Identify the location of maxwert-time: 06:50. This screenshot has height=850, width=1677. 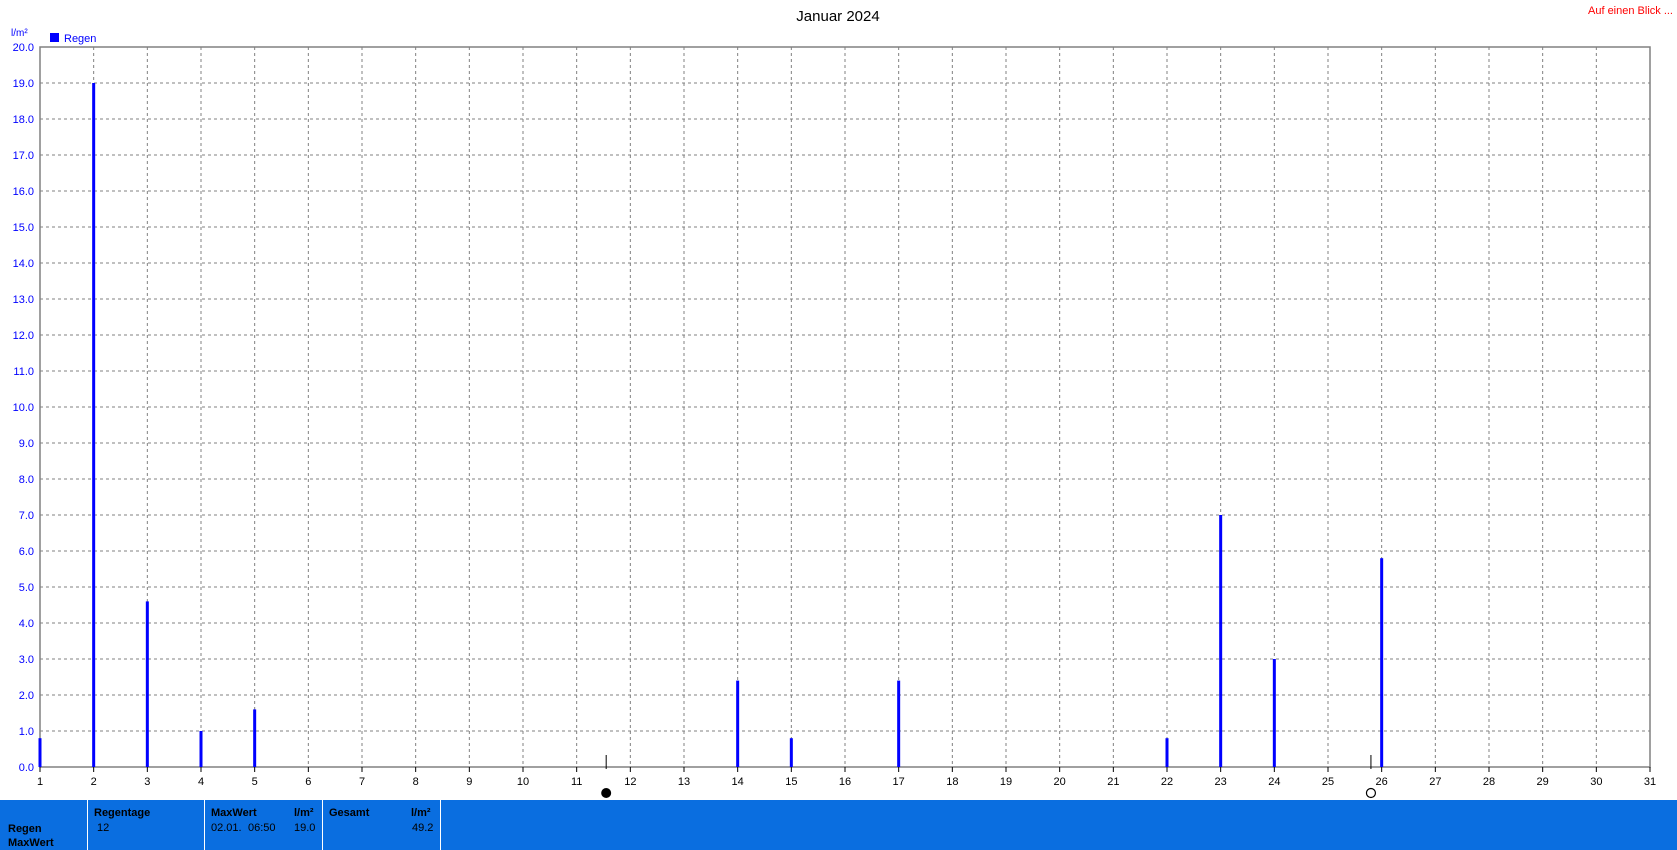
(262, 828).